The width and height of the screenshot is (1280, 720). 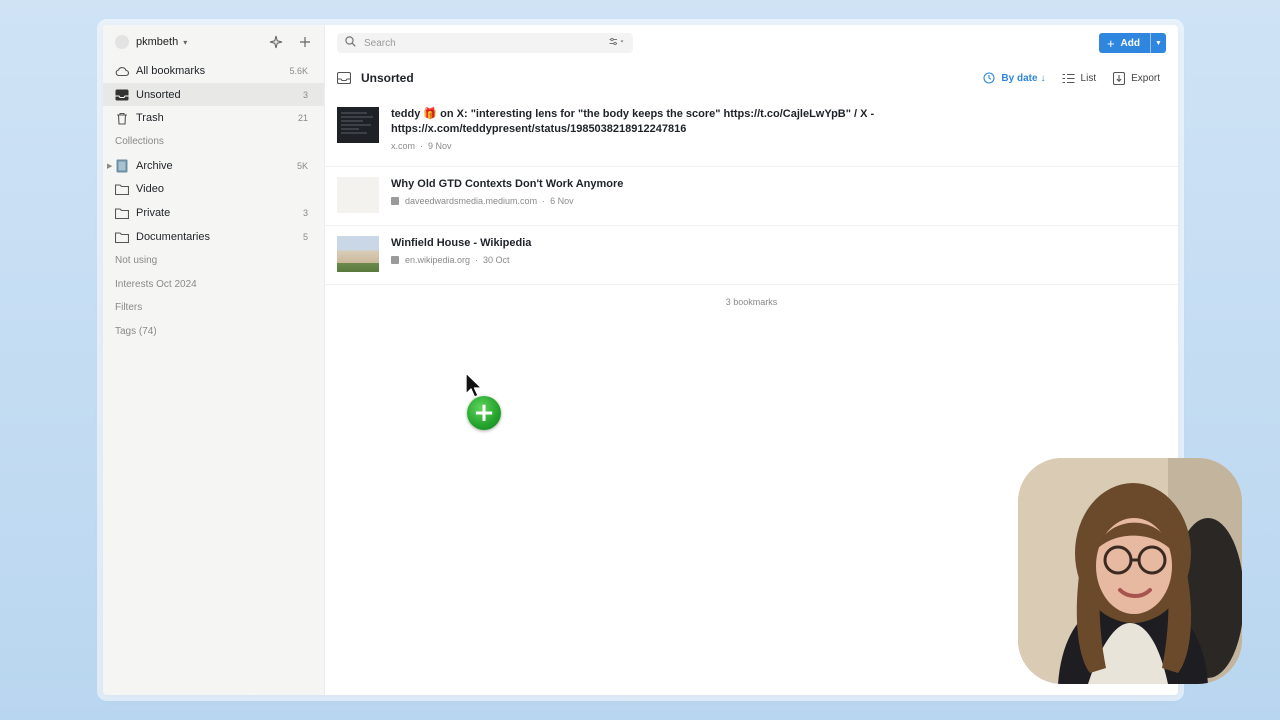 I want to click on user-name: pkmbeth, so click(x=157, y=42).